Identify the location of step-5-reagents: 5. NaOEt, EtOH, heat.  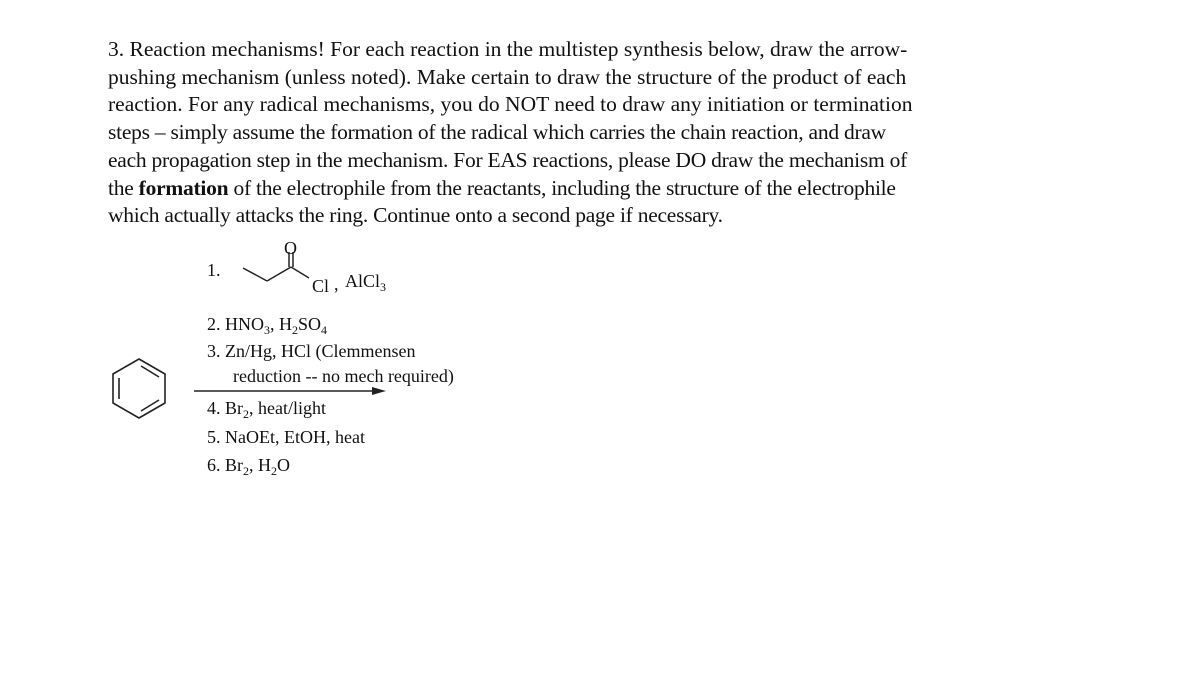
(286, 437).